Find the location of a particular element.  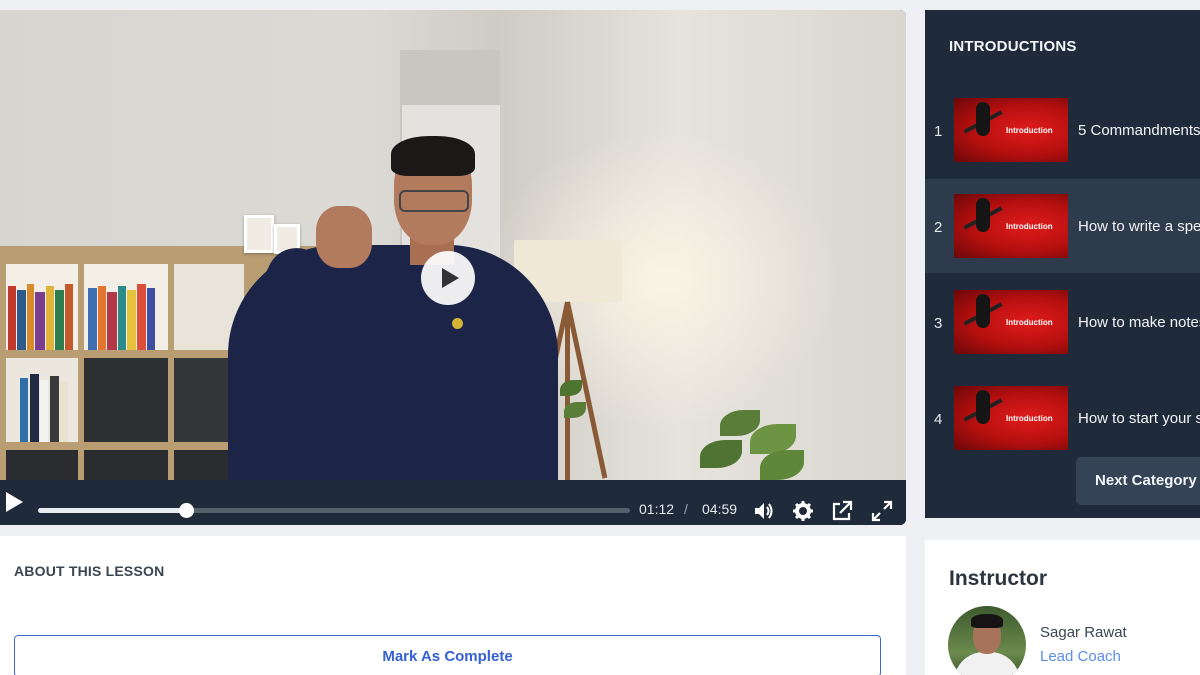

photo-frame is located at coordinates (259, 234).